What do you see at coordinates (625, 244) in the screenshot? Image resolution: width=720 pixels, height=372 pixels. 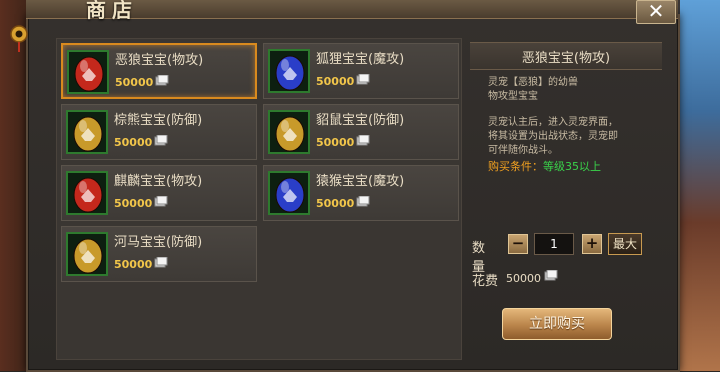 I see `max-quantity-button: 最大` at bounding box center [625, 244].